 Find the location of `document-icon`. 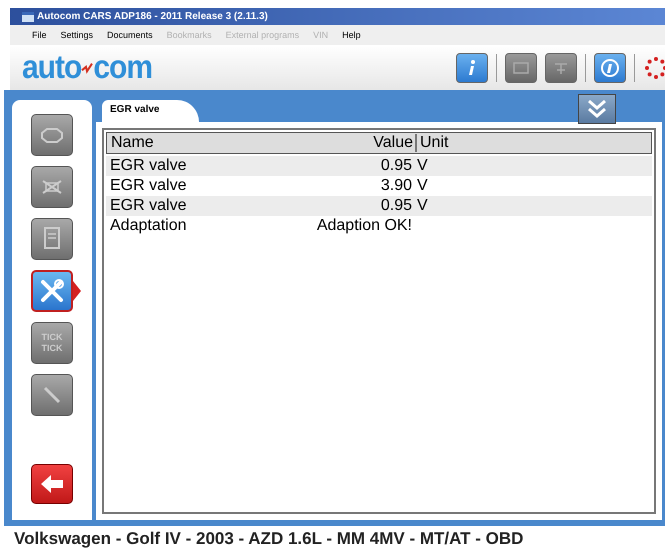

document-icon is located at coordinates (52, 239).